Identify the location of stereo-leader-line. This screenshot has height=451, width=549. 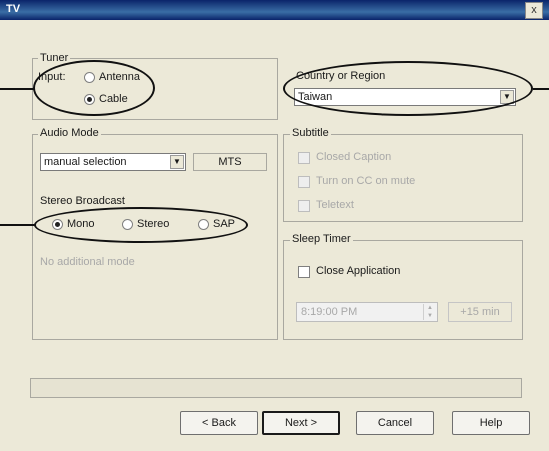
(17, 225).